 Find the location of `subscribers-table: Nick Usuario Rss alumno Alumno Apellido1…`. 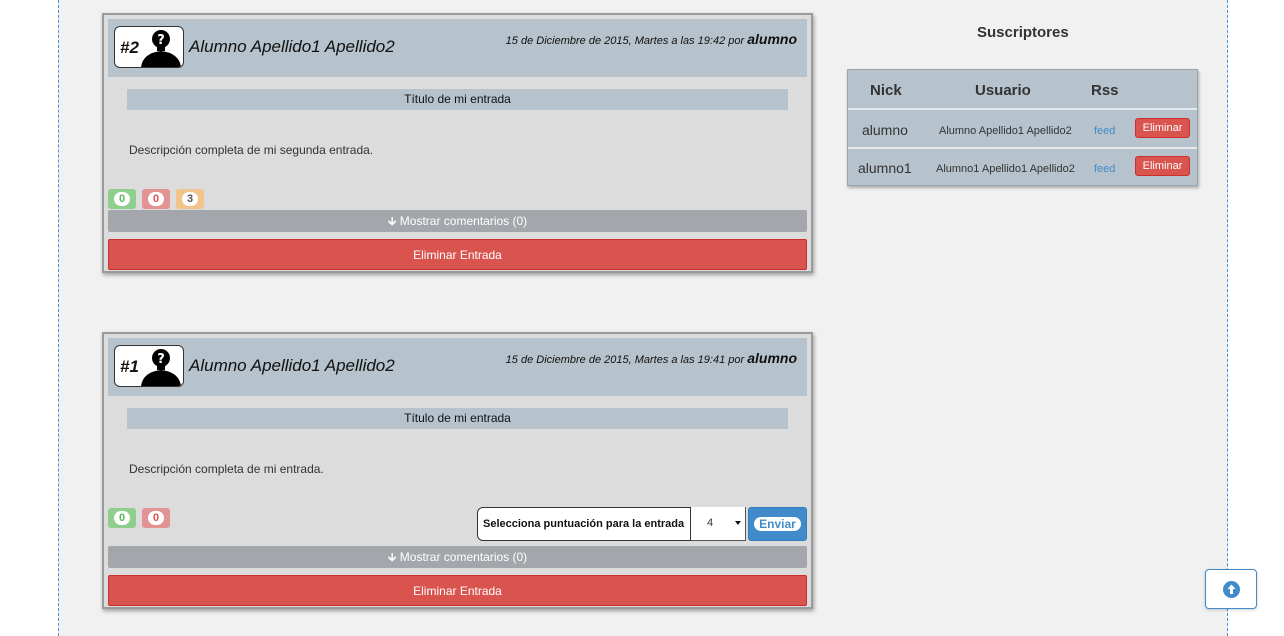

subscribers-table: Nick Usuario Rss alumno Alumno Apellido1… is located at coordinates (1022, 127).